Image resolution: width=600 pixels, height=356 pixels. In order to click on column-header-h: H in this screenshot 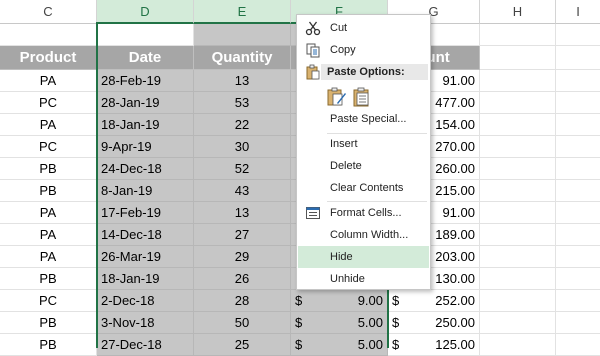, I will do `click(518, 12)`.